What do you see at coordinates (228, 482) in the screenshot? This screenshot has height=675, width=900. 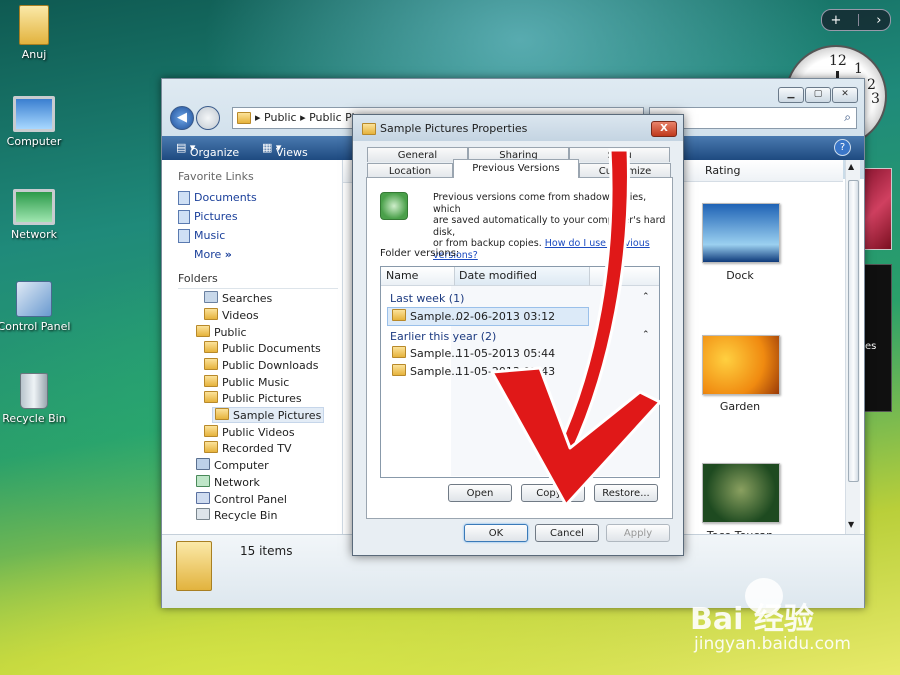 I see `tree-item: Network` at bounding box center [228, 482].